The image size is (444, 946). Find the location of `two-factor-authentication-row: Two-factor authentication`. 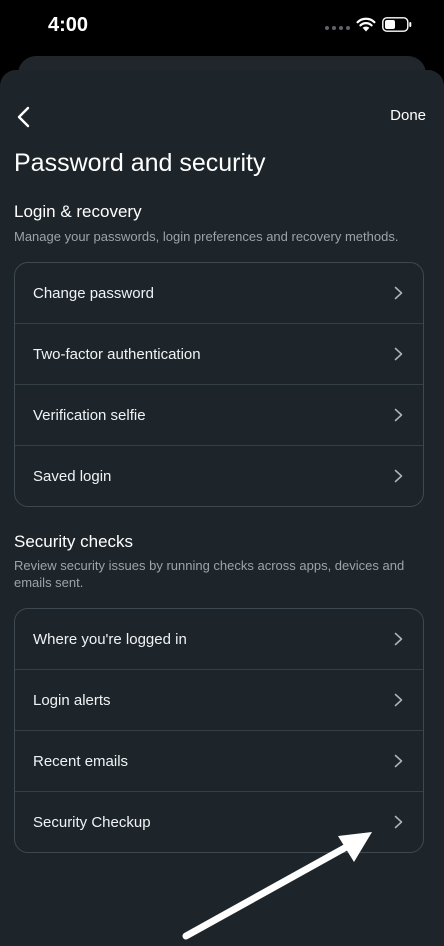

two-factor-authentication-row: Two-factor authentication is located at coordinates (219, 354).